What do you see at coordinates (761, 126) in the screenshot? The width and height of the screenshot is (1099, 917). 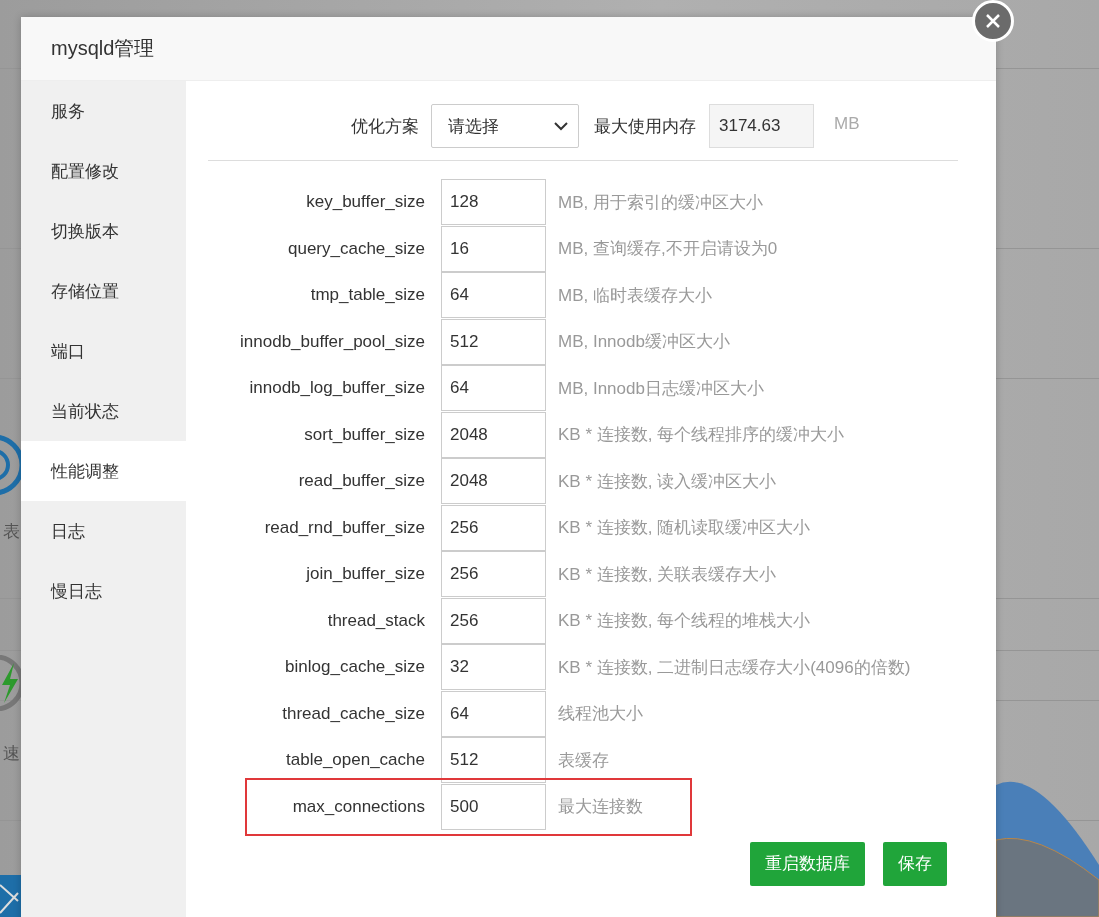 I see `memory-field: 3174.63` at bounding box center [761, 126].